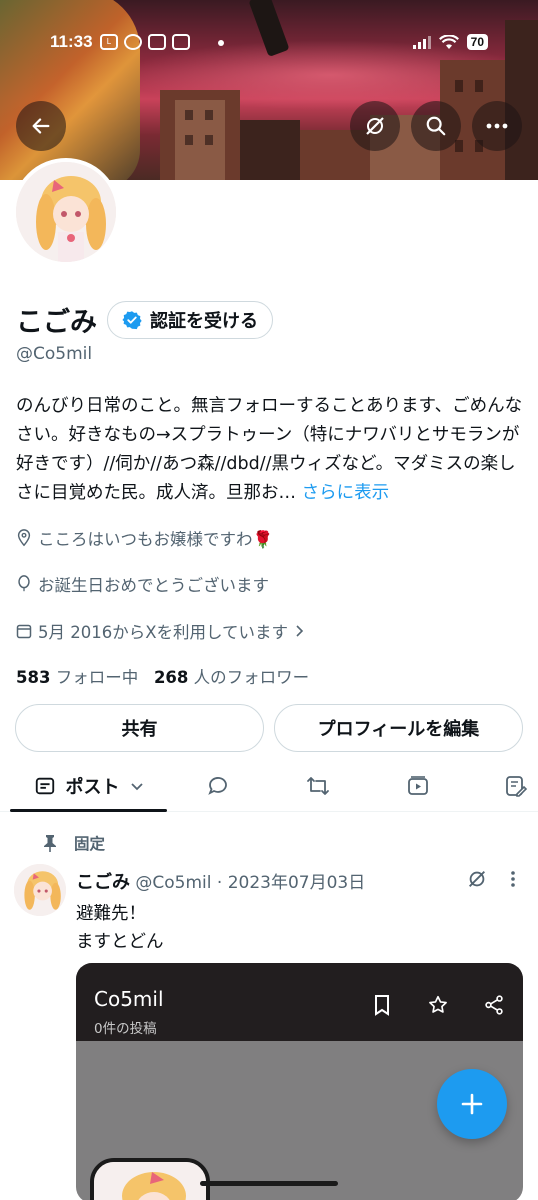 The height and width of the screenshot is (1200, 538). Describe the element at coordinates (71, 41) in the screenshot. I see `status-time: 11:33` at that location.